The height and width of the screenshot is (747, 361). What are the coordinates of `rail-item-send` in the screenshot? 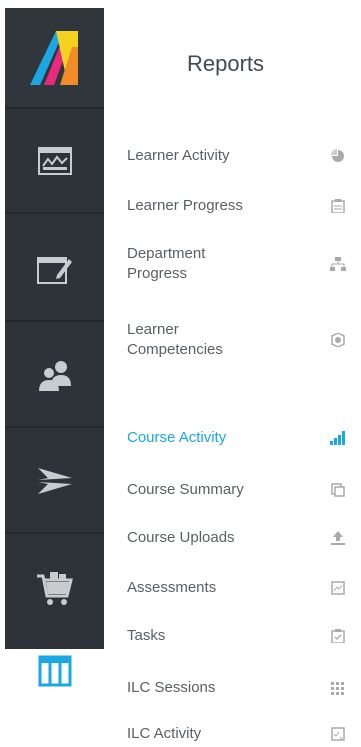 It's located at (54, 481).